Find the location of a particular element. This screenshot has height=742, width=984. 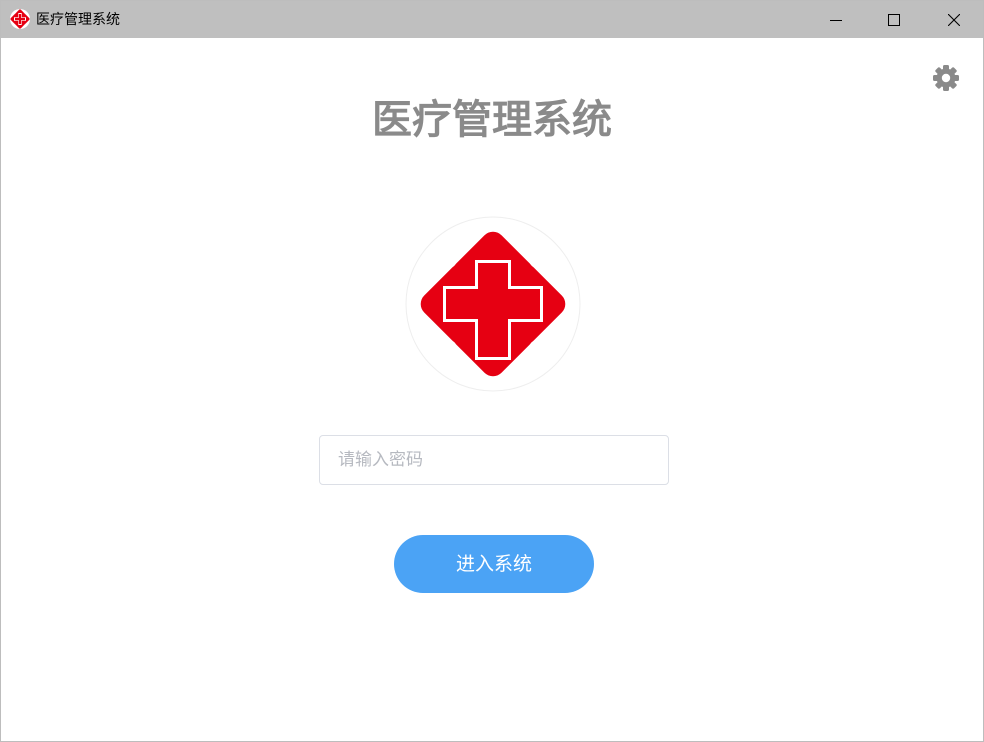

red-cross-logo is located at coordinates (493, 304).